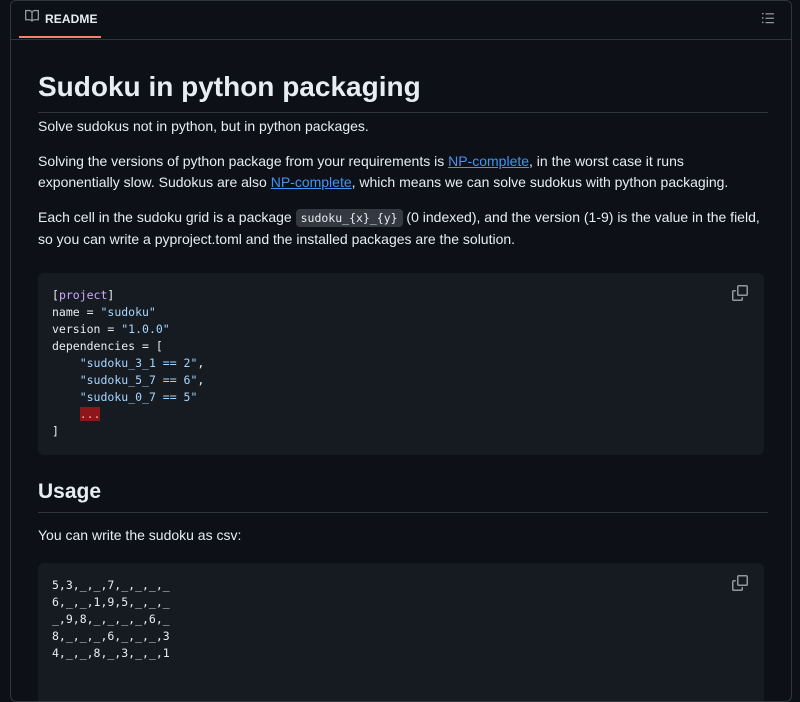  I want to click on code-line: version = "1.0.0", so click(401, 329).